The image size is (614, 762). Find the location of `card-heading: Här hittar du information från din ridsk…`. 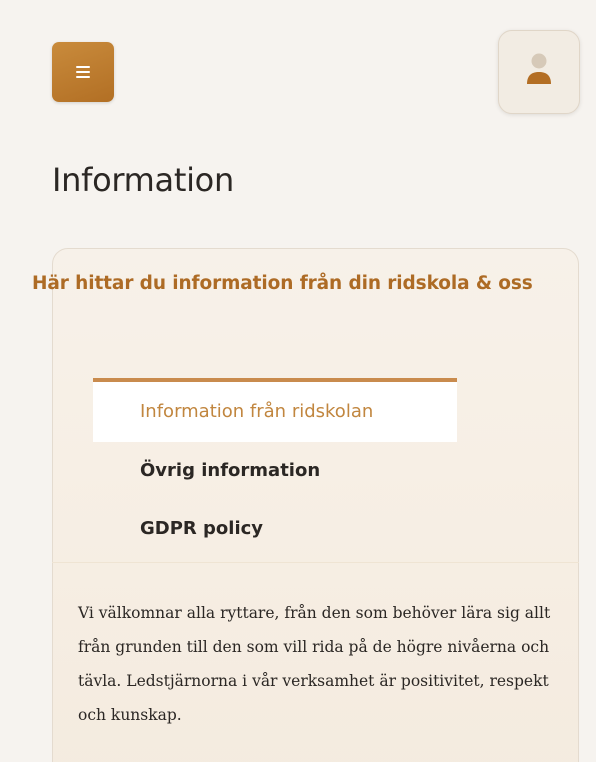

card-heading: Här hittar du information från din ridsk… is located at coordinates (282, 283).